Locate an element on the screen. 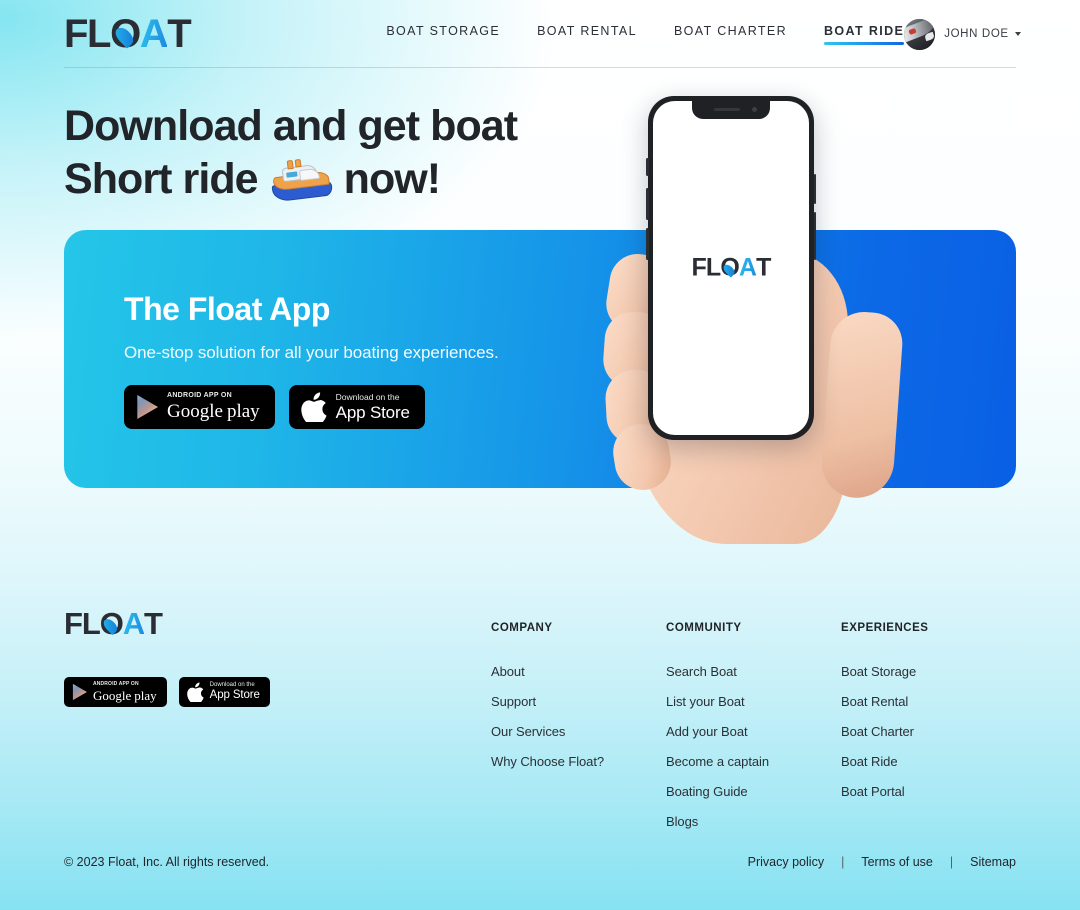 The width and height of the screenshot is (1080, 910). footer-column-title: COMPANY is located at coordinates (522, 628).